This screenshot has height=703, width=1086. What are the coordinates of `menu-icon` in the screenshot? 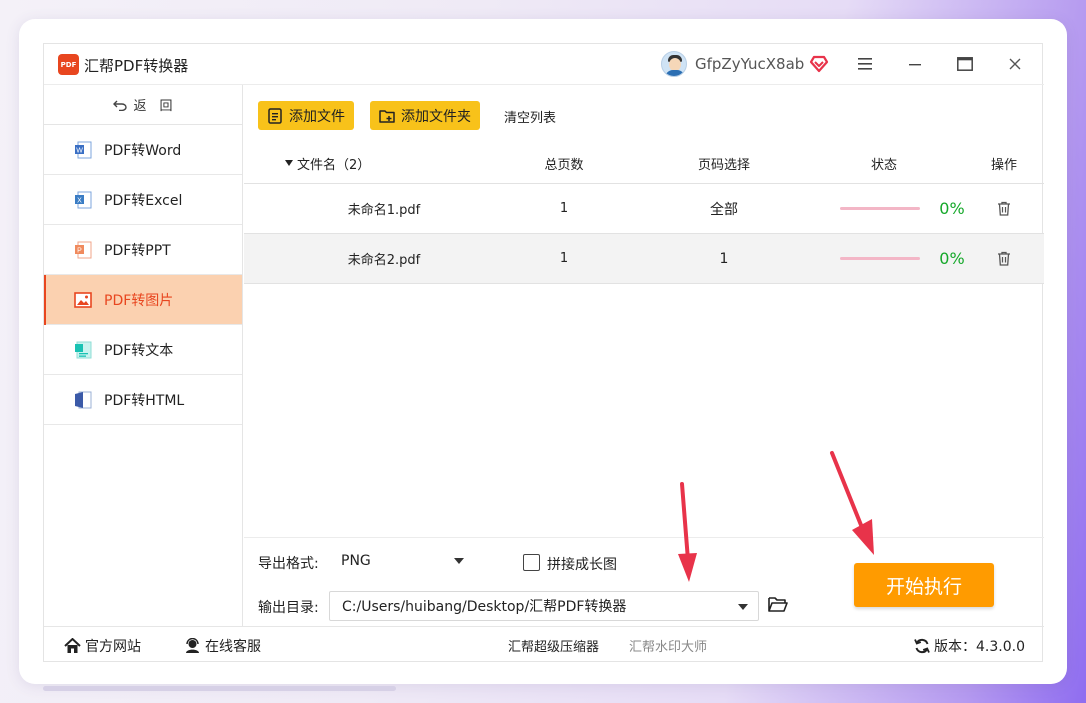 It's located at (865, 64).